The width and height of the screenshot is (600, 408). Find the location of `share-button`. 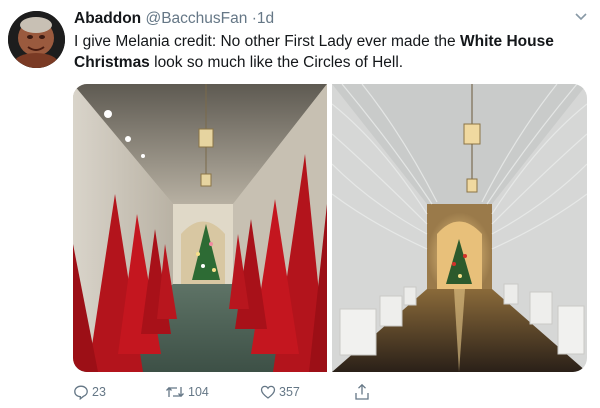

share-button is located at coordinates (362, 392).